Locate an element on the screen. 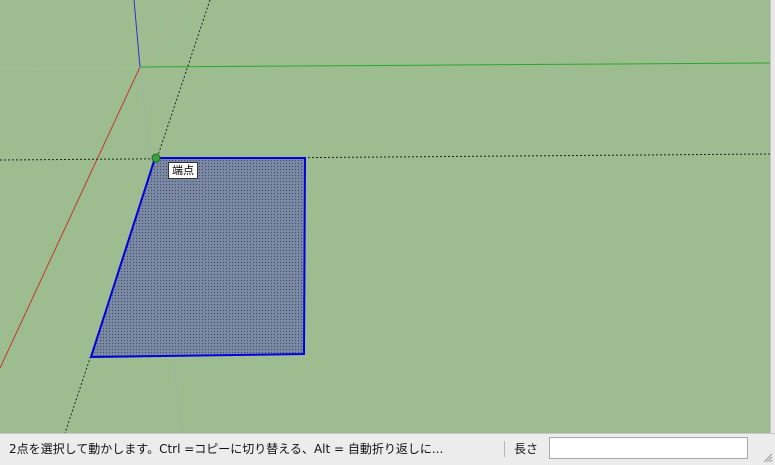  measurements-input is located at coordinates (648, 448).